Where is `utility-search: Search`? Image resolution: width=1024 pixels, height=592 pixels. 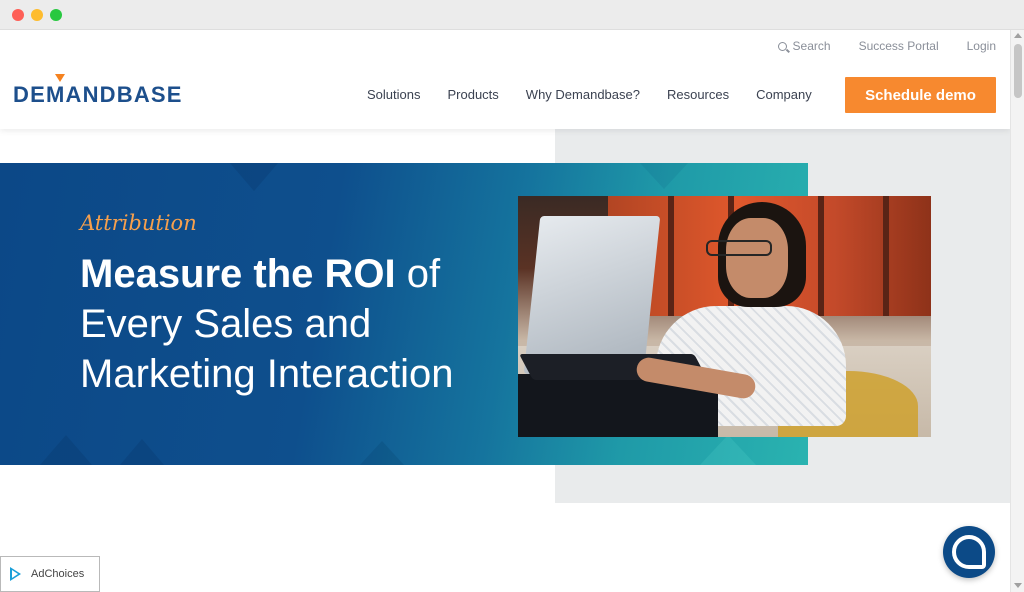 utility-search: Search is located at coordinates (804, 46).